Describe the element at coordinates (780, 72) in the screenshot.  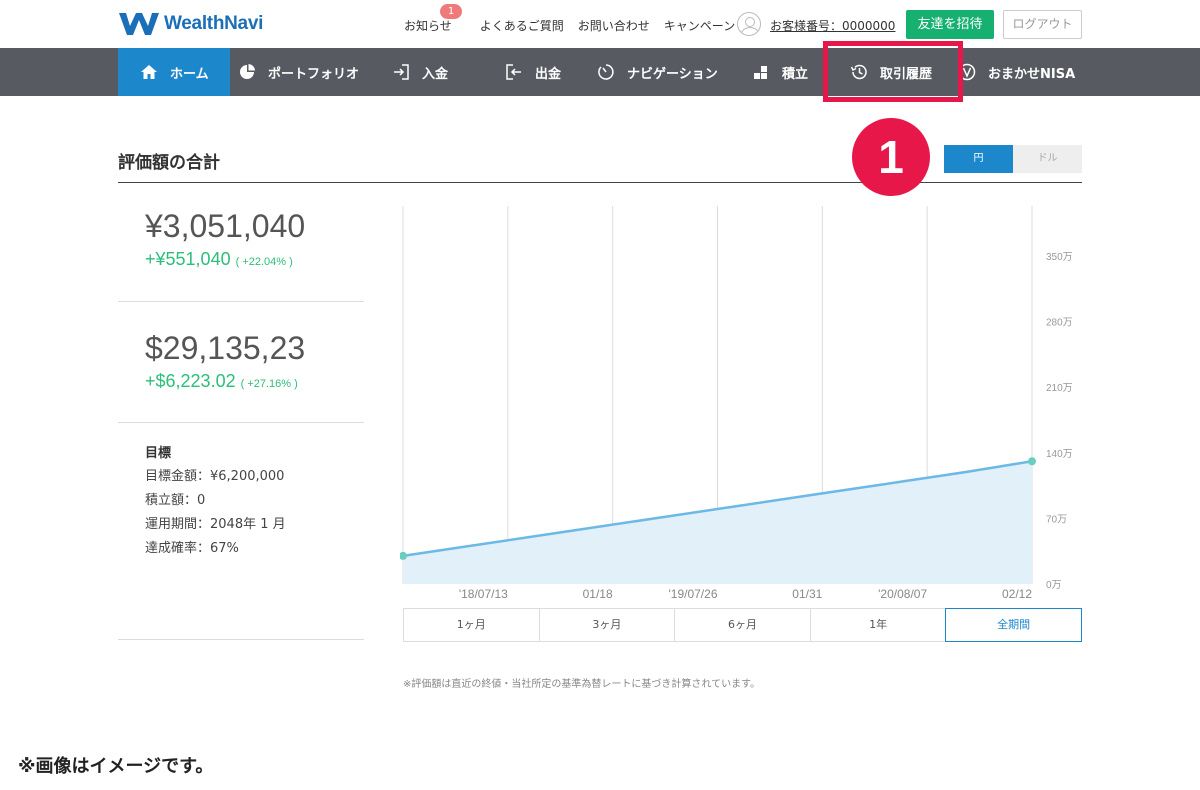
I see `nav-item-accumulation: 積立` at that location.